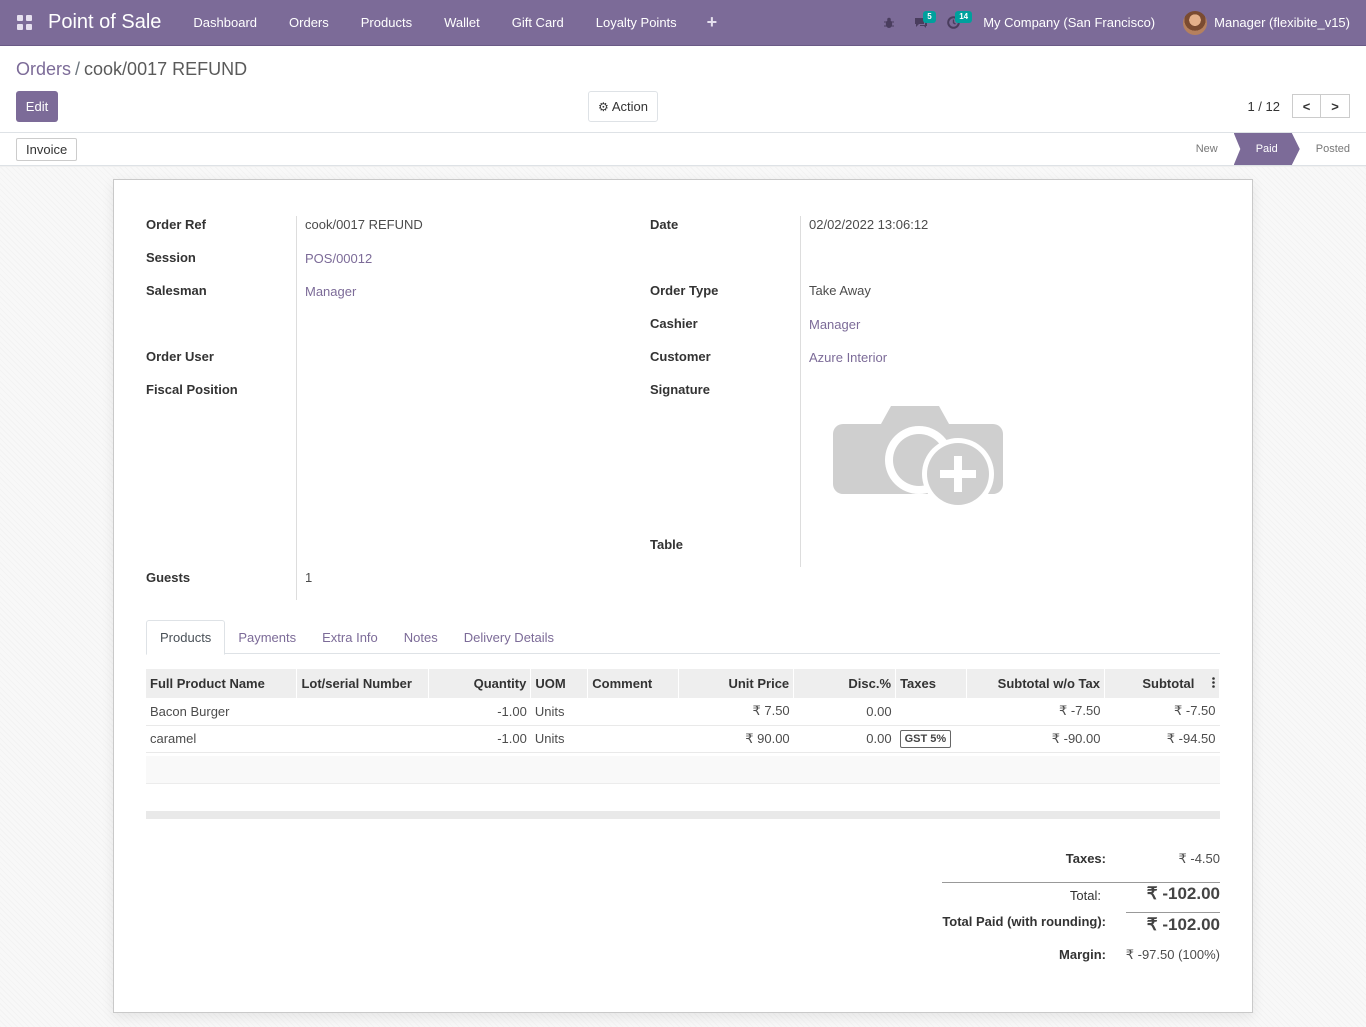  Describe the element at coordinates (267, 637) in the screenshot. I see `tab-payments: Payments` at that location.